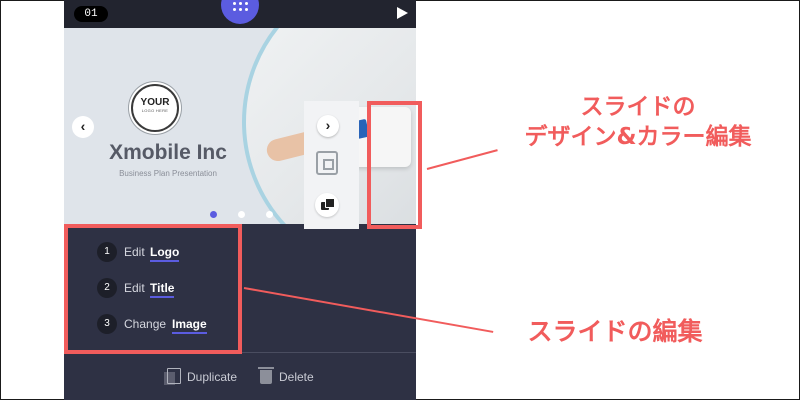  I want to click on prev-slide-button: ‹, so click(83, 127).